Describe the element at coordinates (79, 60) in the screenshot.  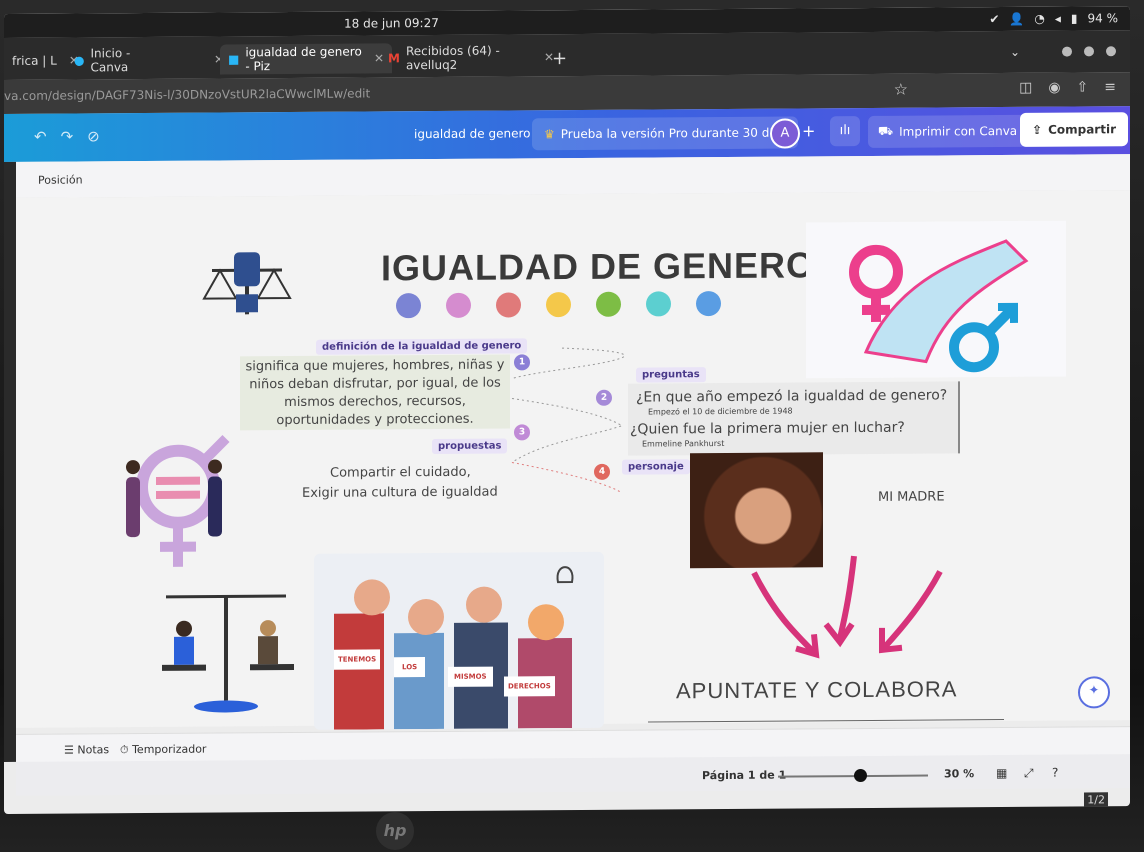
I see `canva-icon: ●` at that location.